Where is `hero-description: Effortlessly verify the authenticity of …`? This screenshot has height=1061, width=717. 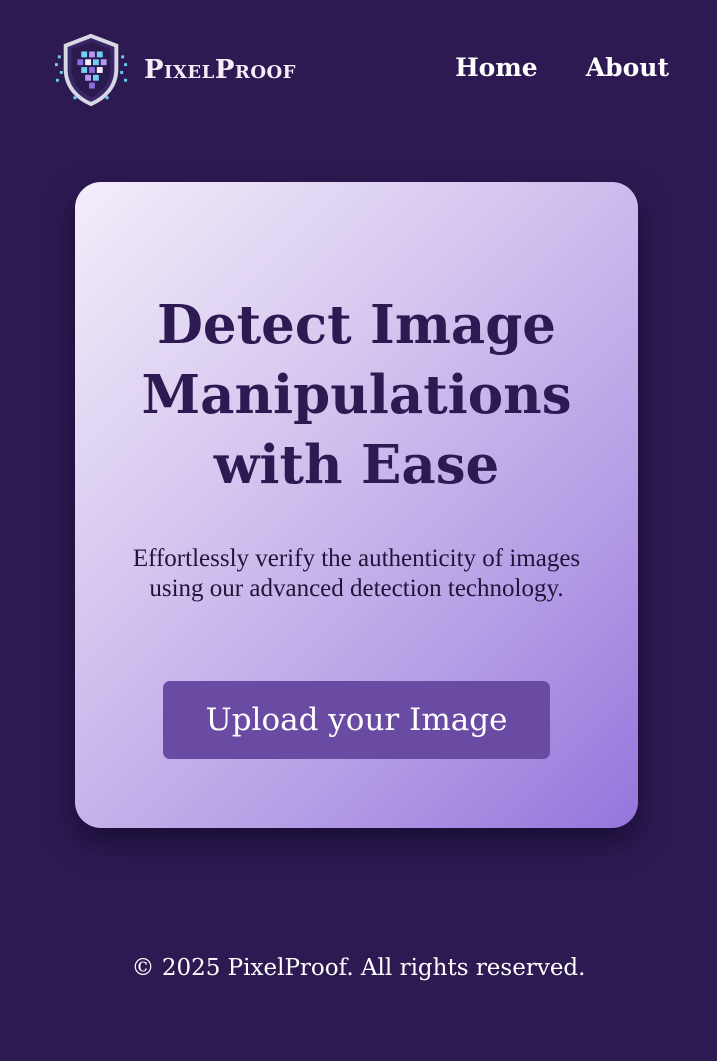
hero-description: Effortlessly verify the authenticity of … is located at coordinates (356, 573).